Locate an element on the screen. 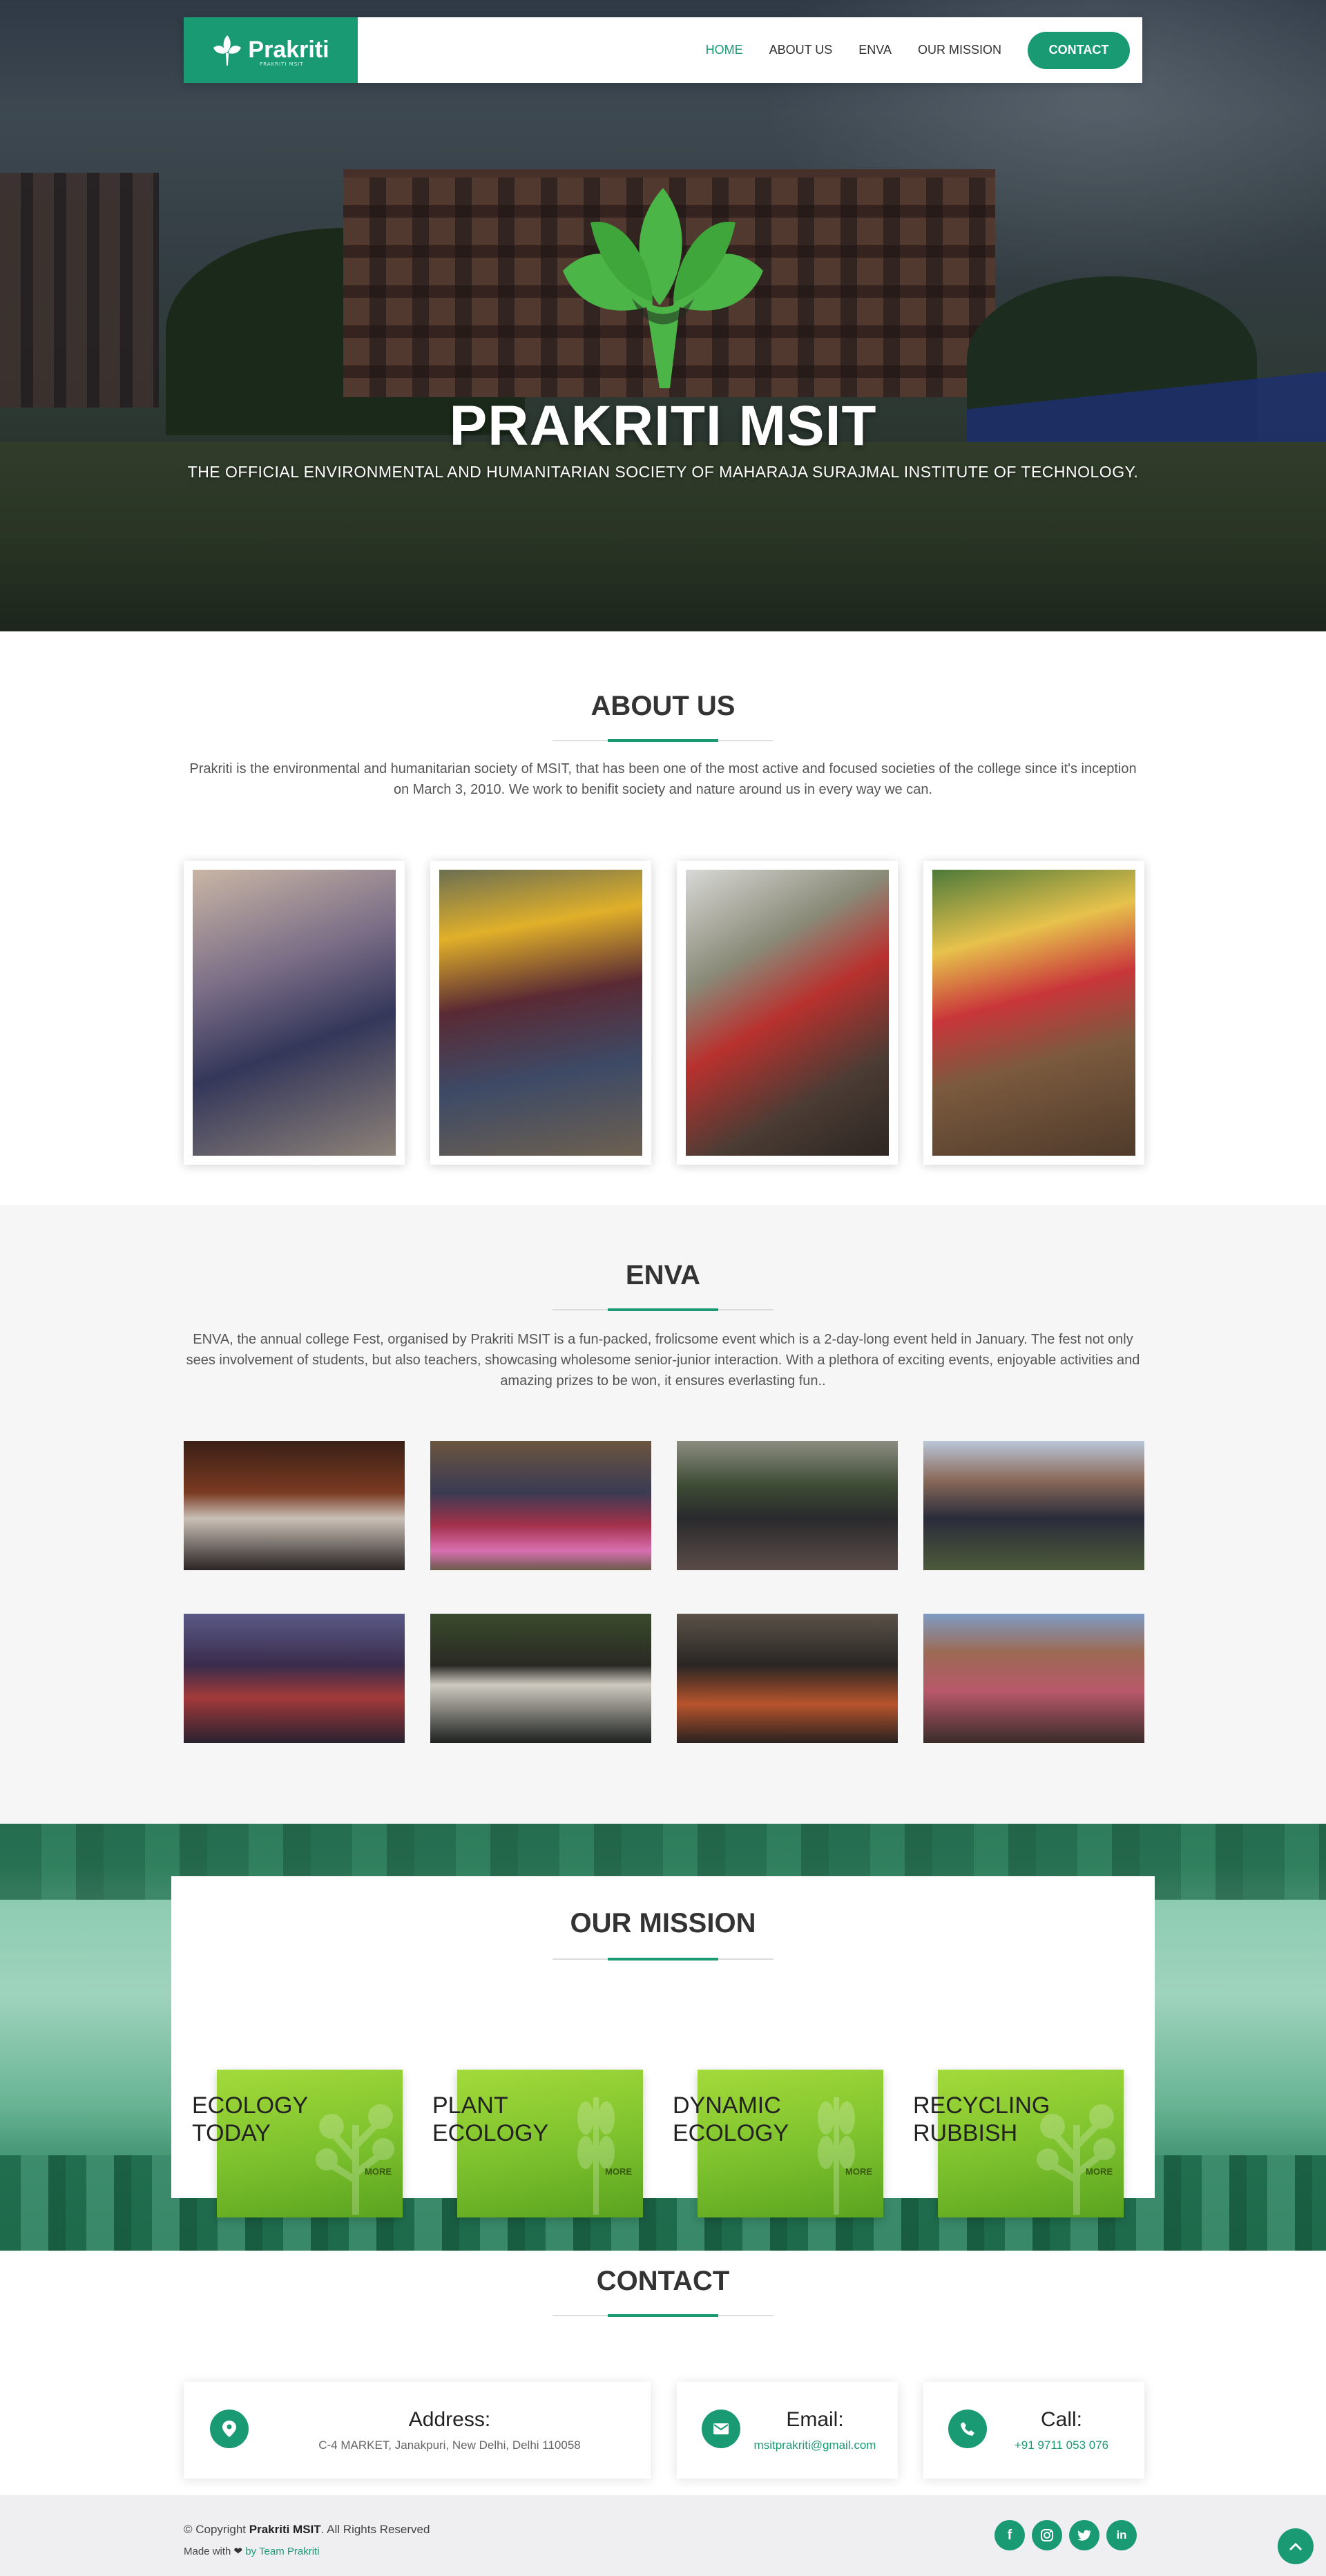  enva-photo-lab is located at coordinates (294, 1678).